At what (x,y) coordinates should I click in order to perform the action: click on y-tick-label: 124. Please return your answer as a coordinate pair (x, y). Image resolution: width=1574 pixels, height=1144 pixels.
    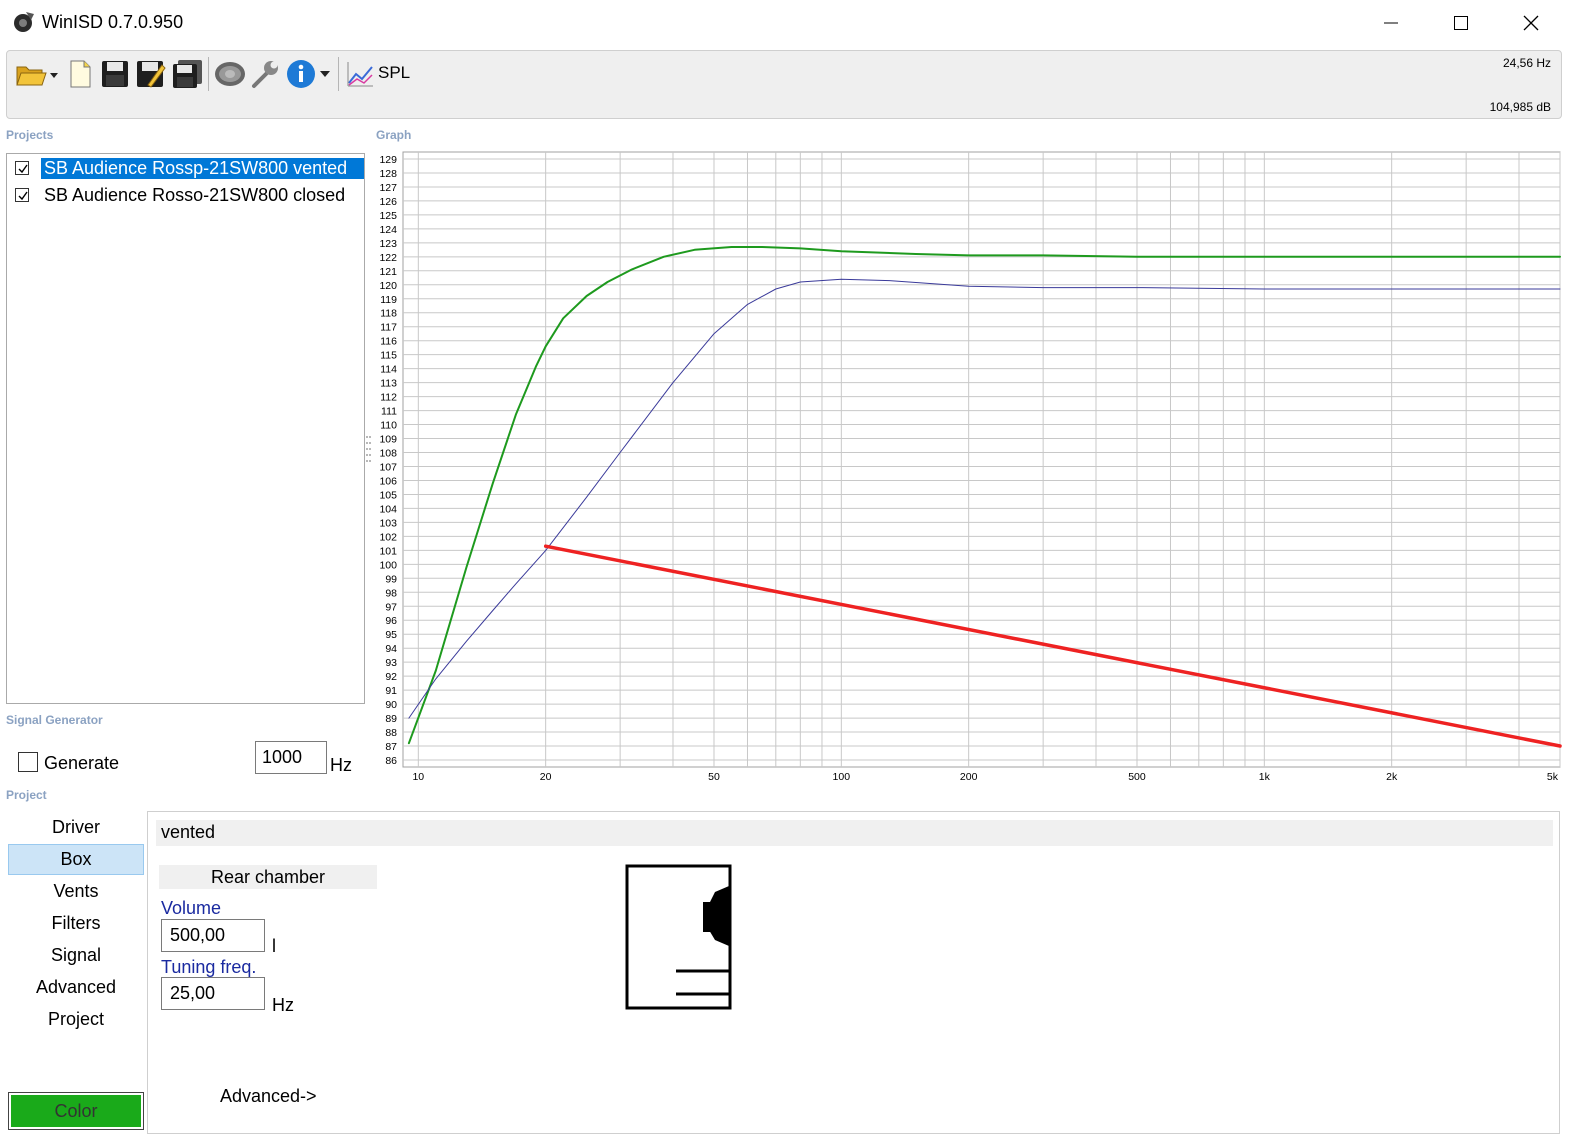
    Looking at the image, I should click on (388, 230).